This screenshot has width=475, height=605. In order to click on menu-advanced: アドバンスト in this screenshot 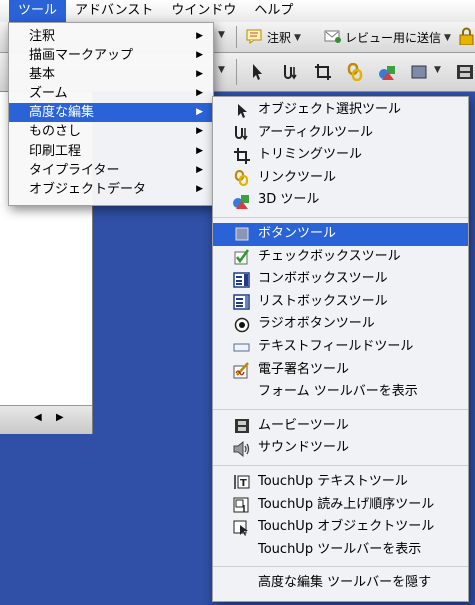, I will do `click(114, 11)`.